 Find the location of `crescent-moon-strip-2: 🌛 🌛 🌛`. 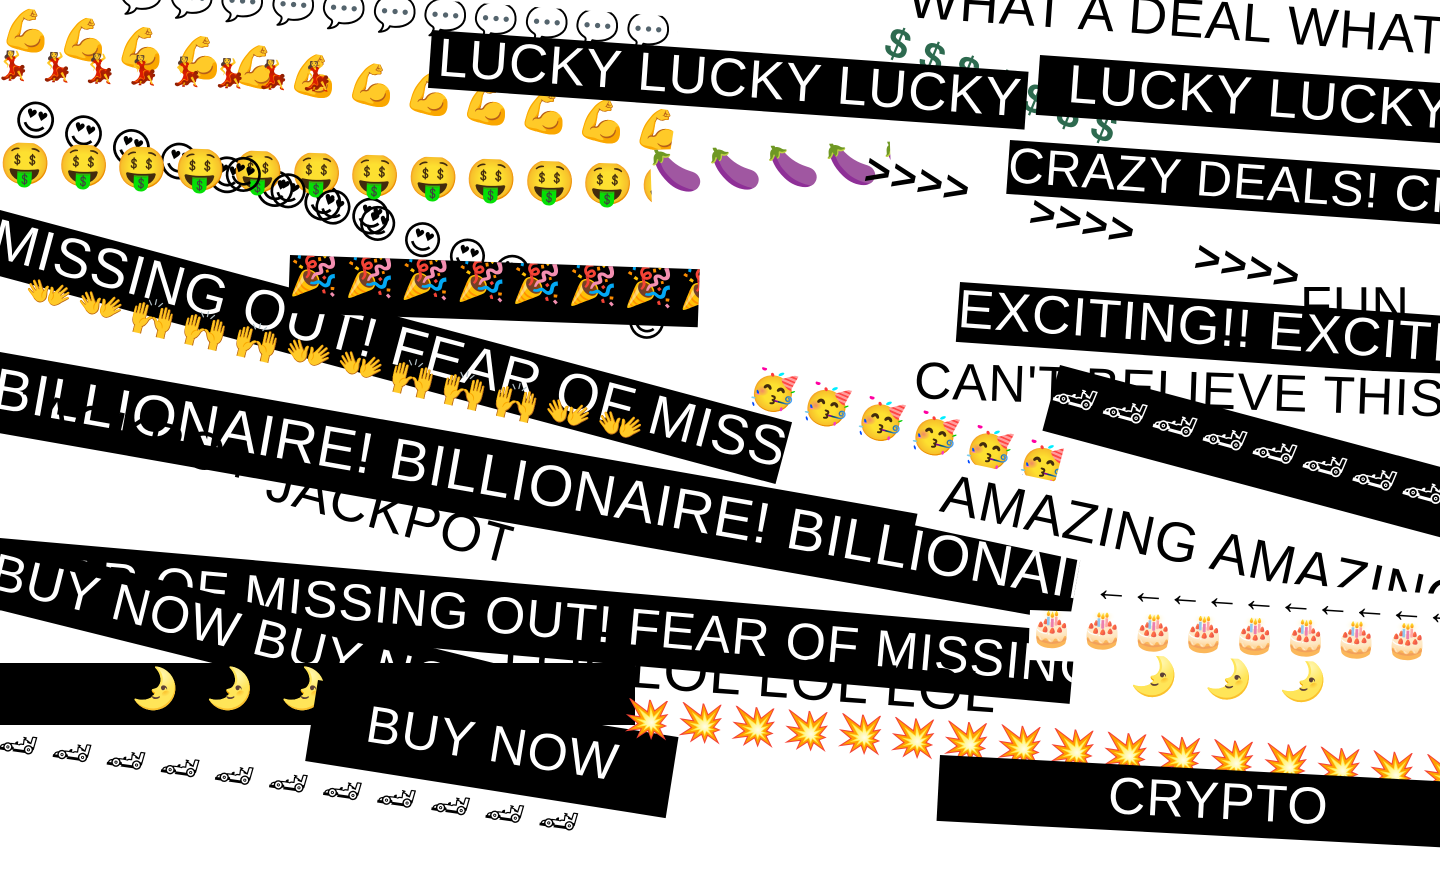

crescent-moon-strip-2: 🌛 🌛 🌛 is located at coordinates (1283, 691).